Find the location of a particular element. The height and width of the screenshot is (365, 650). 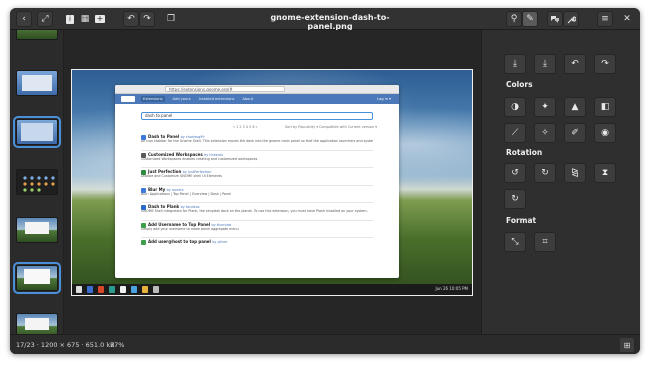

back-icon: ‹ is located at coordinates (24, 18).